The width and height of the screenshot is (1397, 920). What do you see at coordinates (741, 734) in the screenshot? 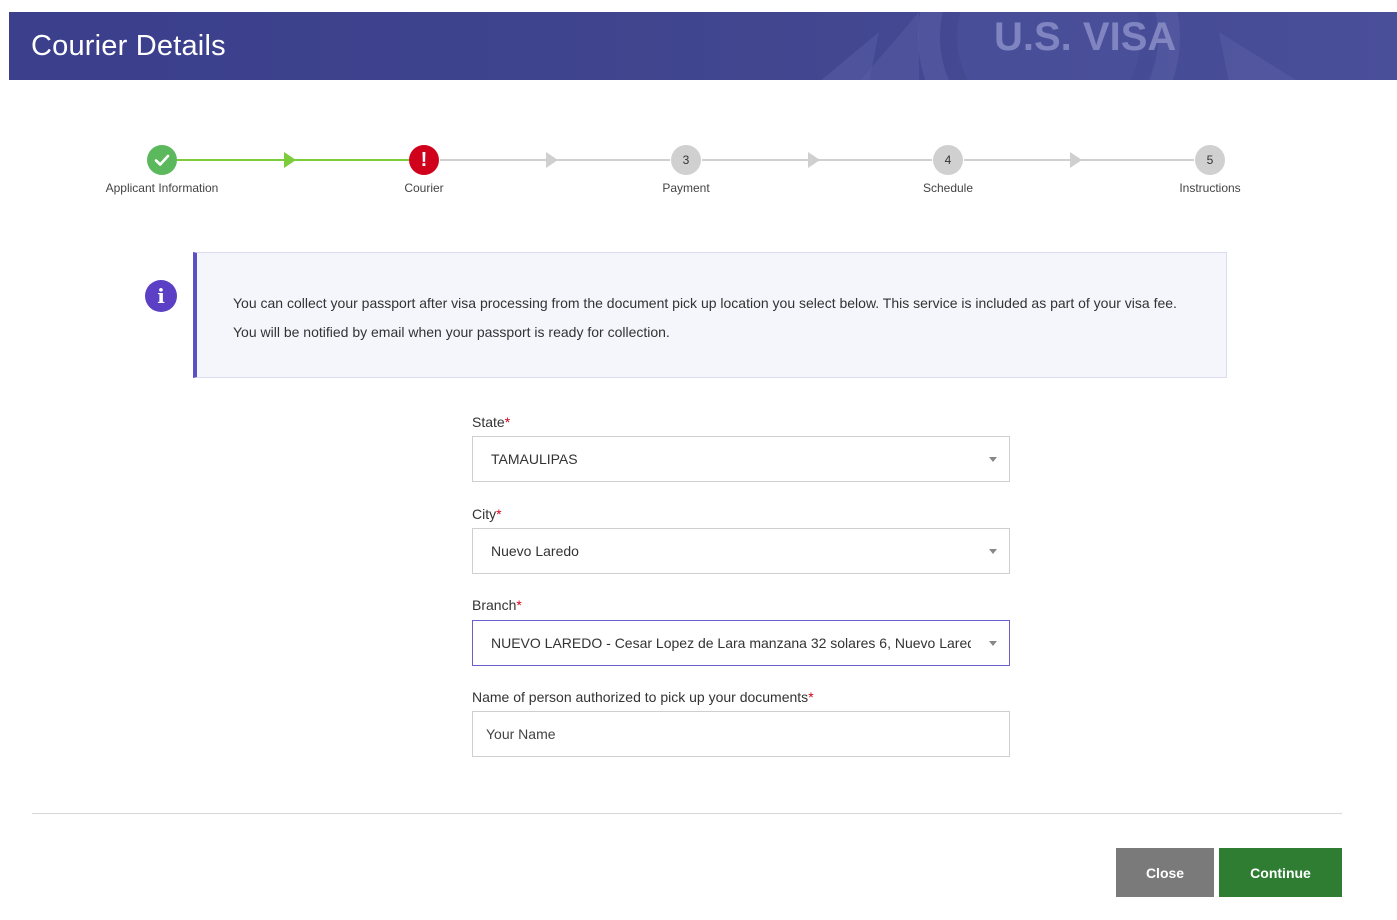
I see `authorized-person-input` at bounding box center [741, 734].